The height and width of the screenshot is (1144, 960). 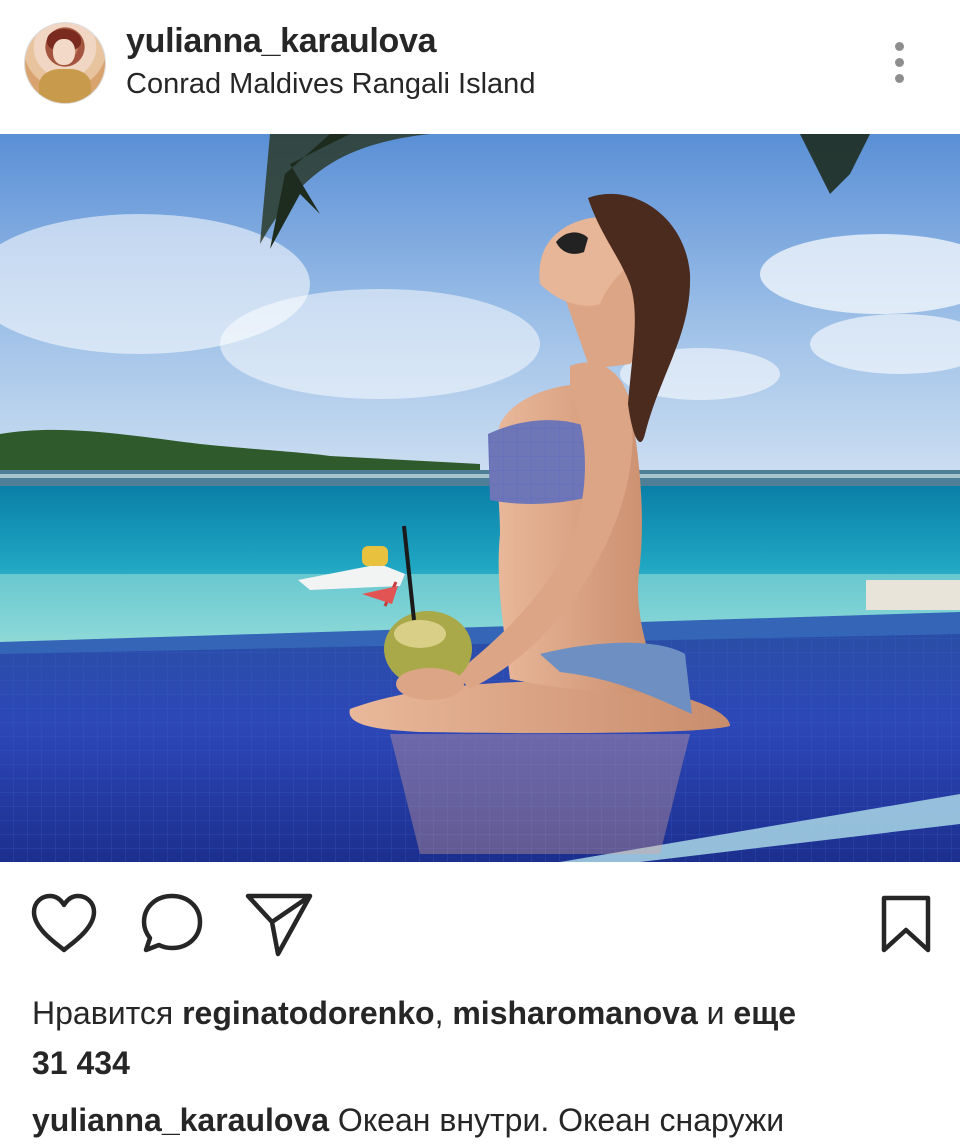 What do you see at coordinates (764, 1013) in the screenshot?
I see `likes-more-link: еще` at bounding box center [764, 1013].